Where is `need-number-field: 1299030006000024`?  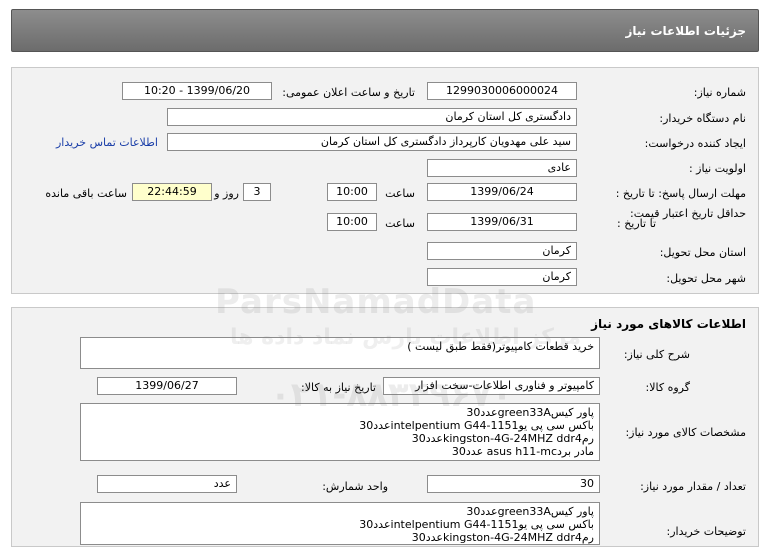 need-number-field: 1299030006000024 is located at coordinates (502, 91).